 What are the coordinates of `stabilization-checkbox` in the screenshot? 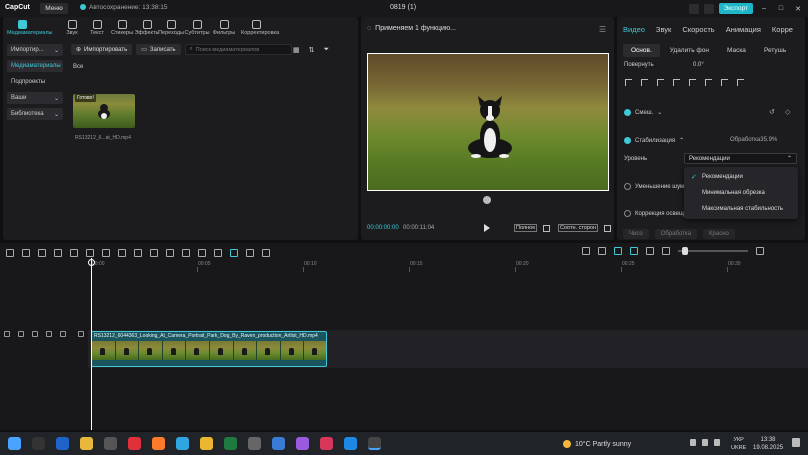 It's located at (627, 140).